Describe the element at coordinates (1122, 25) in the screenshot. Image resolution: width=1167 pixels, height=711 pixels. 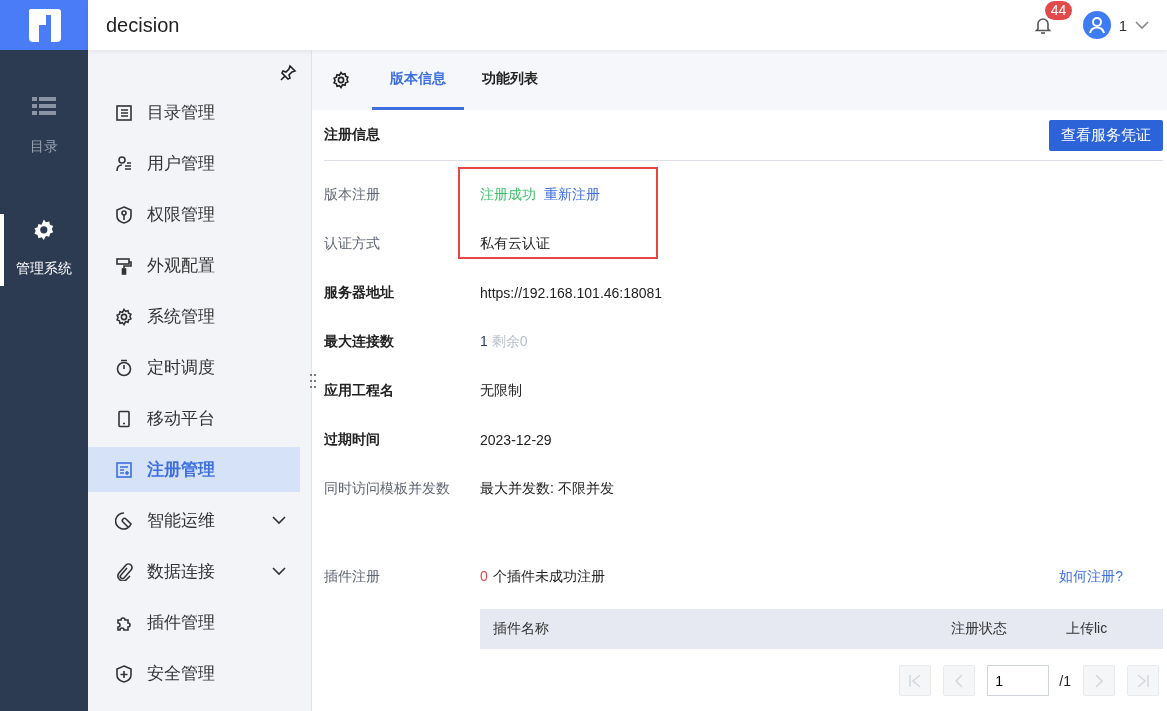
I see `user-name: 1` at that location.